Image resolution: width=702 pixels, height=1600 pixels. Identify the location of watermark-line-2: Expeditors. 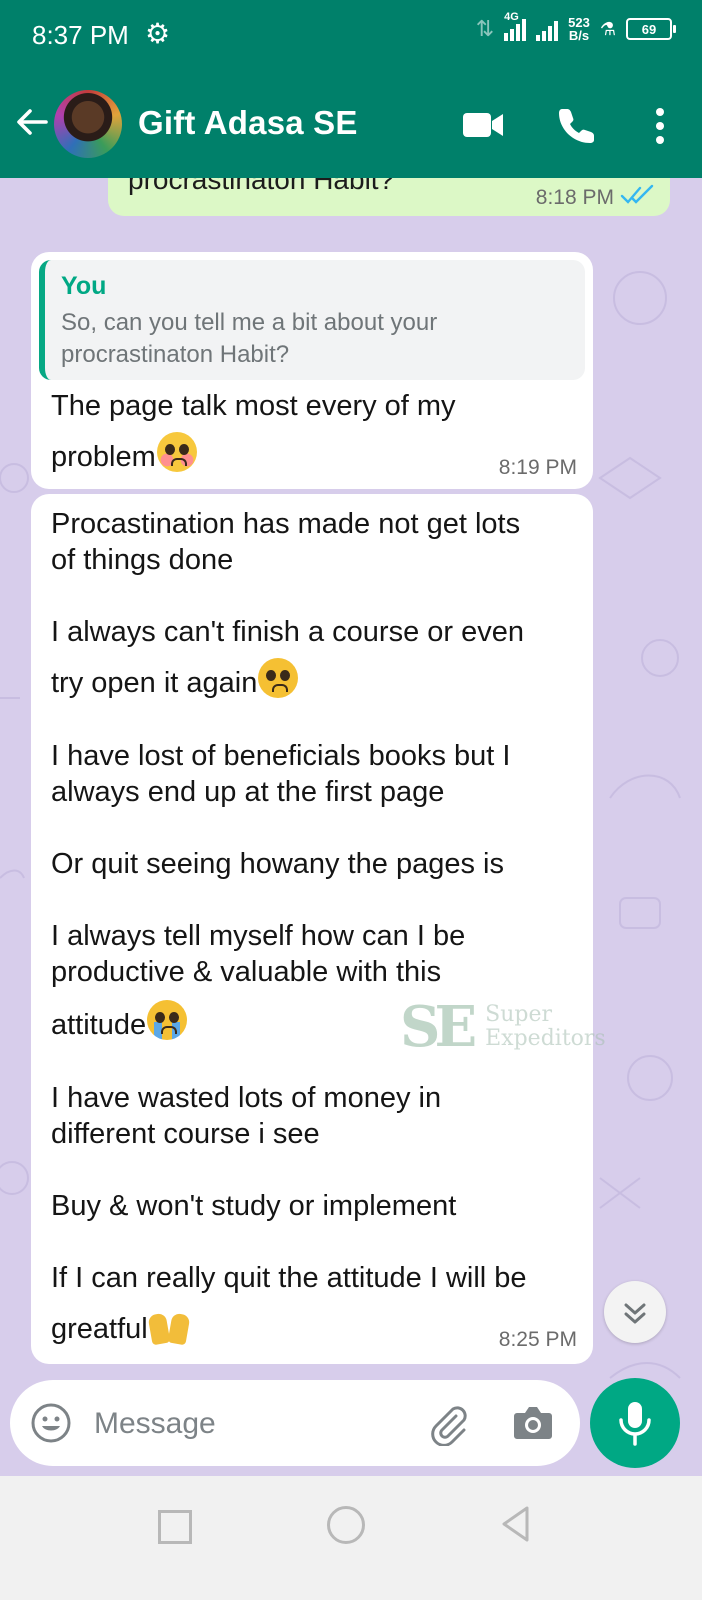
(545, 1038).